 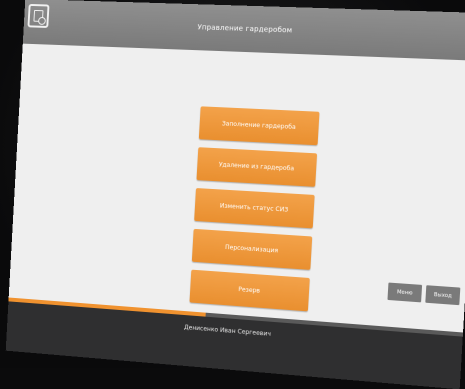 What do you see at coordinates (257, 167) in the screenshot?
I see `remove-from-wardrobe-button: Удаление из гардероба` at bounding box center [257, 167].